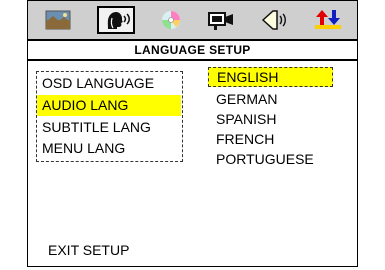 This screenshot has height=270, width=385. What do you see at coordinates (192, 50) in the screenshot?
I see `page-title: LANGUAGE SETUP` at bounding box center [192, 50].